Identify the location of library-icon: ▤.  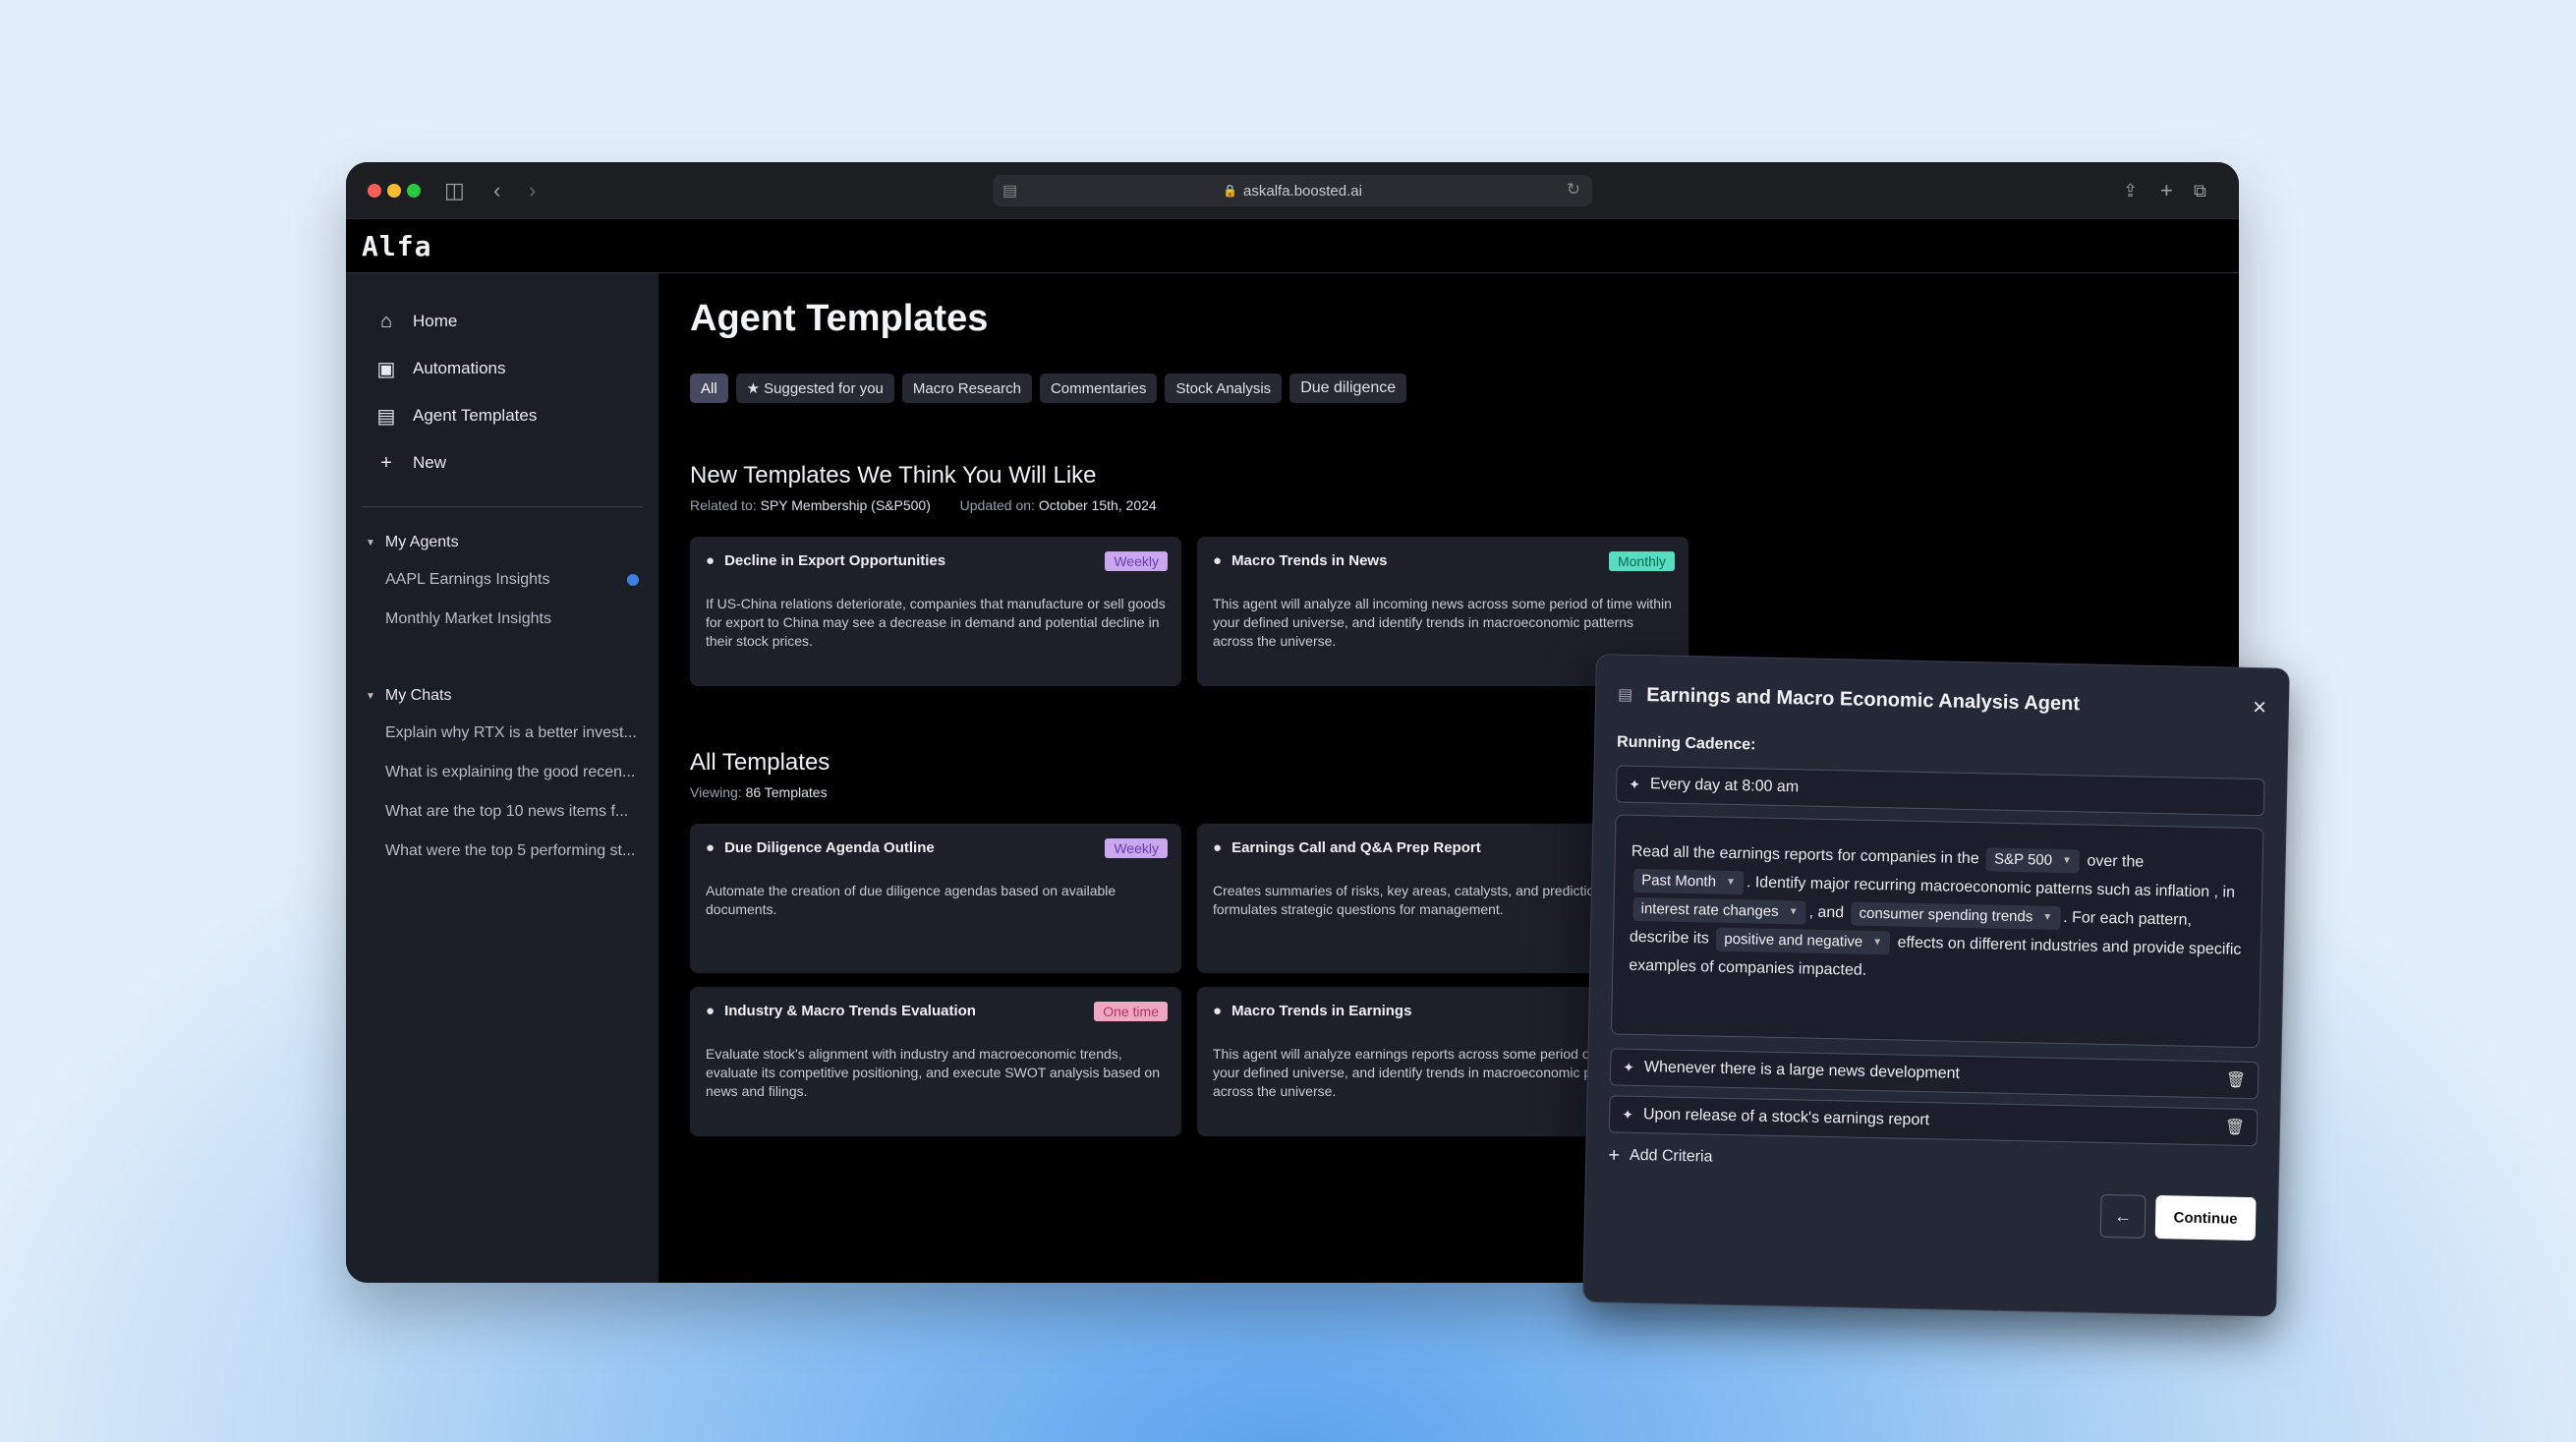
(386, 416).